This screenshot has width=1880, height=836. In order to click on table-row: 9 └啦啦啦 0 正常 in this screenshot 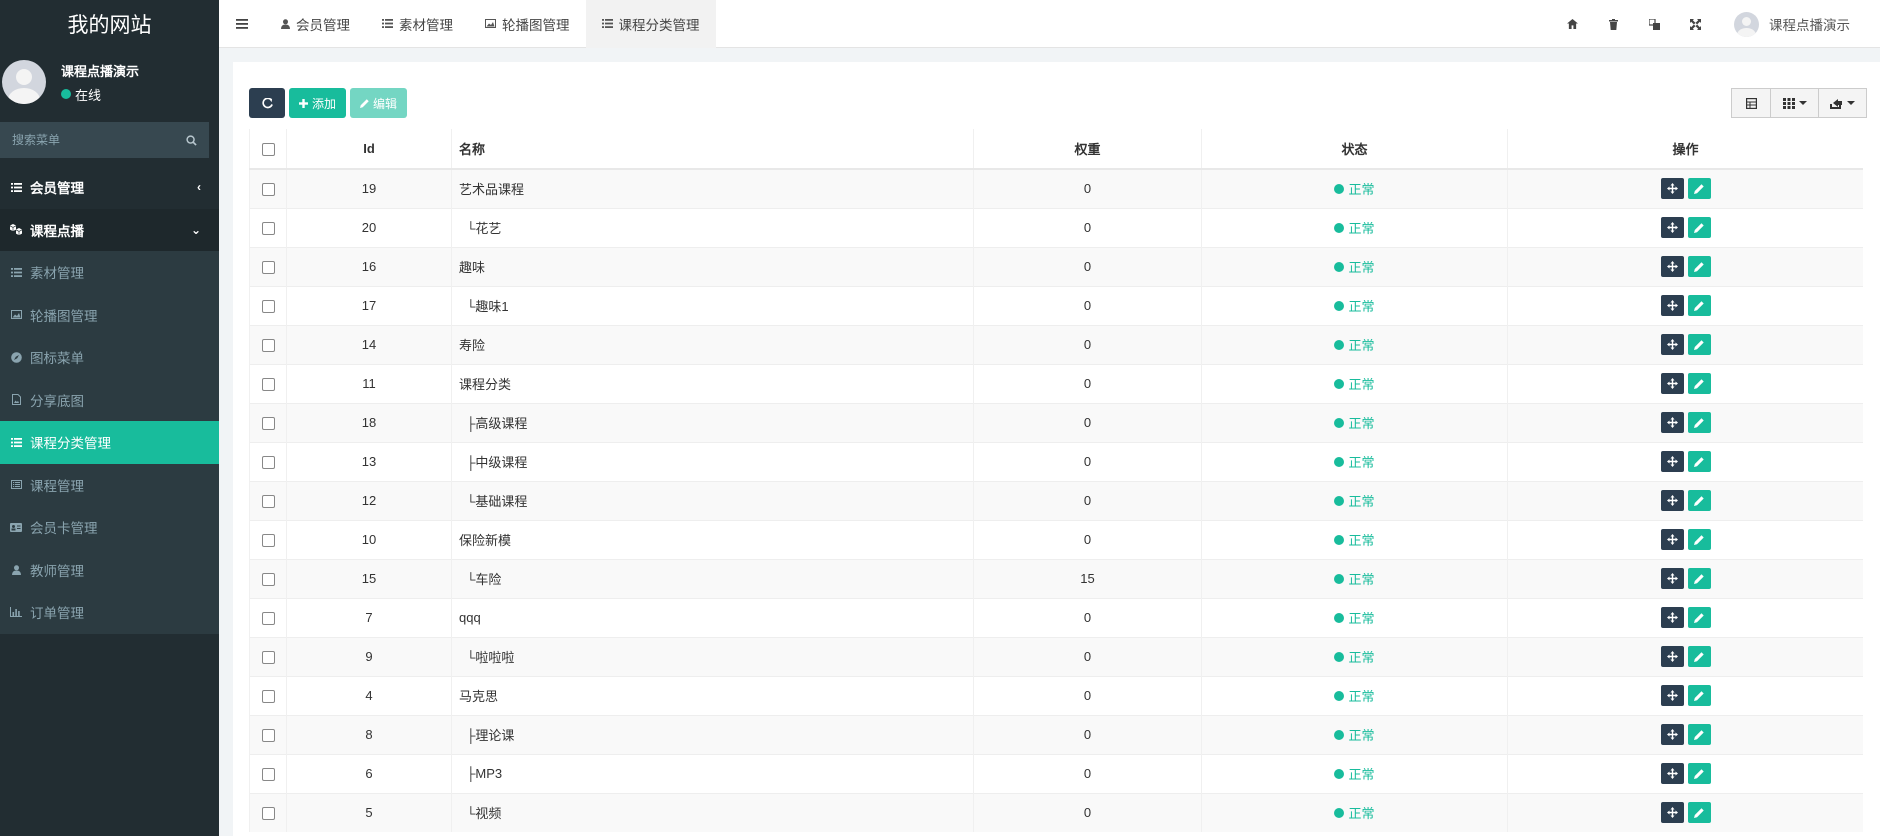, I will do `click(1056, 656)`.